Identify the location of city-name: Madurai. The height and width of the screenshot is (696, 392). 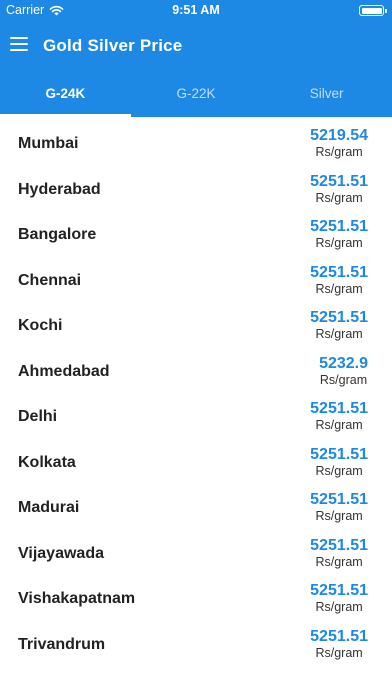
(49, 507).